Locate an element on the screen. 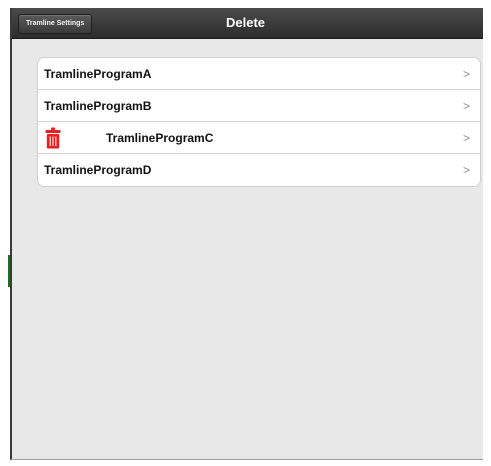 Image resolution: width=491 pixels, height=466 pixels. page-title-text: Delete is located at coordinates (245, 22).